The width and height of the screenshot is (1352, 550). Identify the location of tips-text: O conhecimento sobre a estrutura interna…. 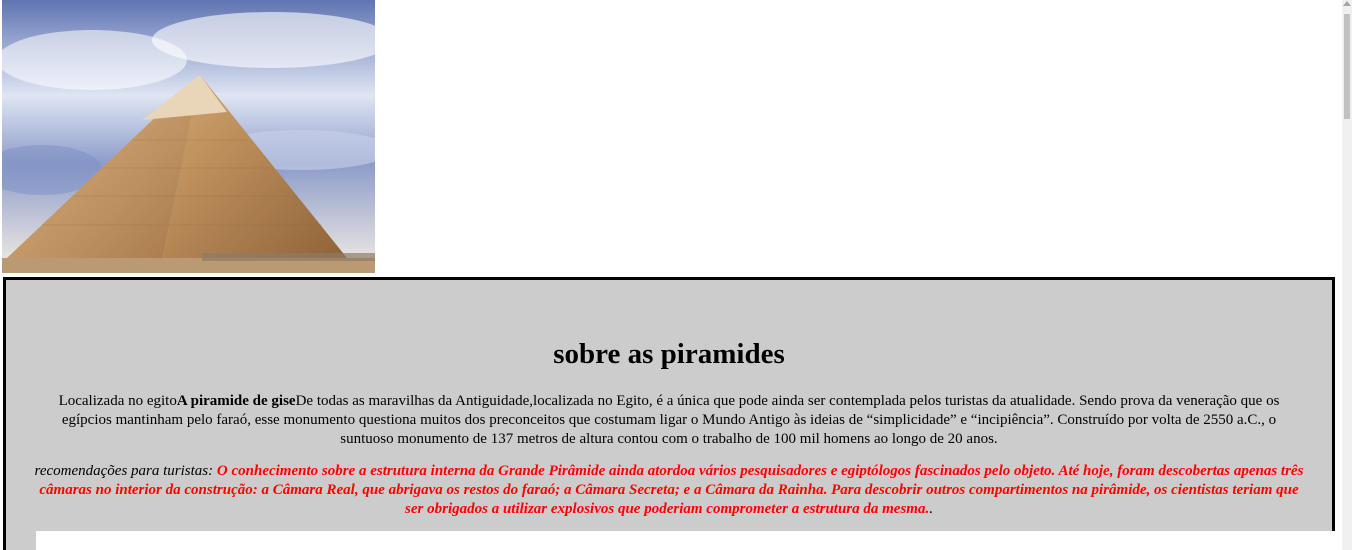
(671, 490).